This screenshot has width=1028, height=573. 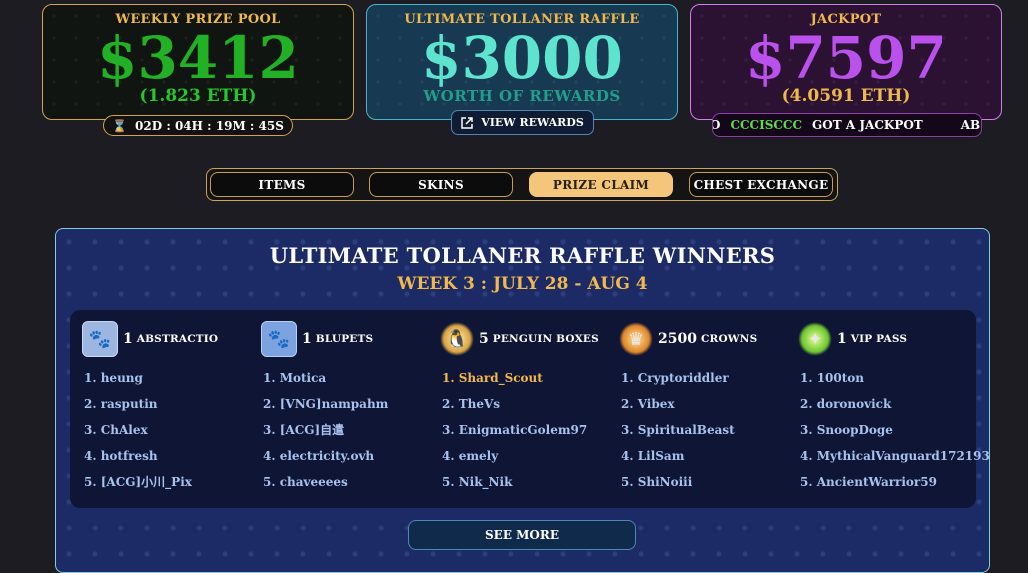 I want to click on winner-item: 5. AncientWarrior59, so click(x=868, y=482).